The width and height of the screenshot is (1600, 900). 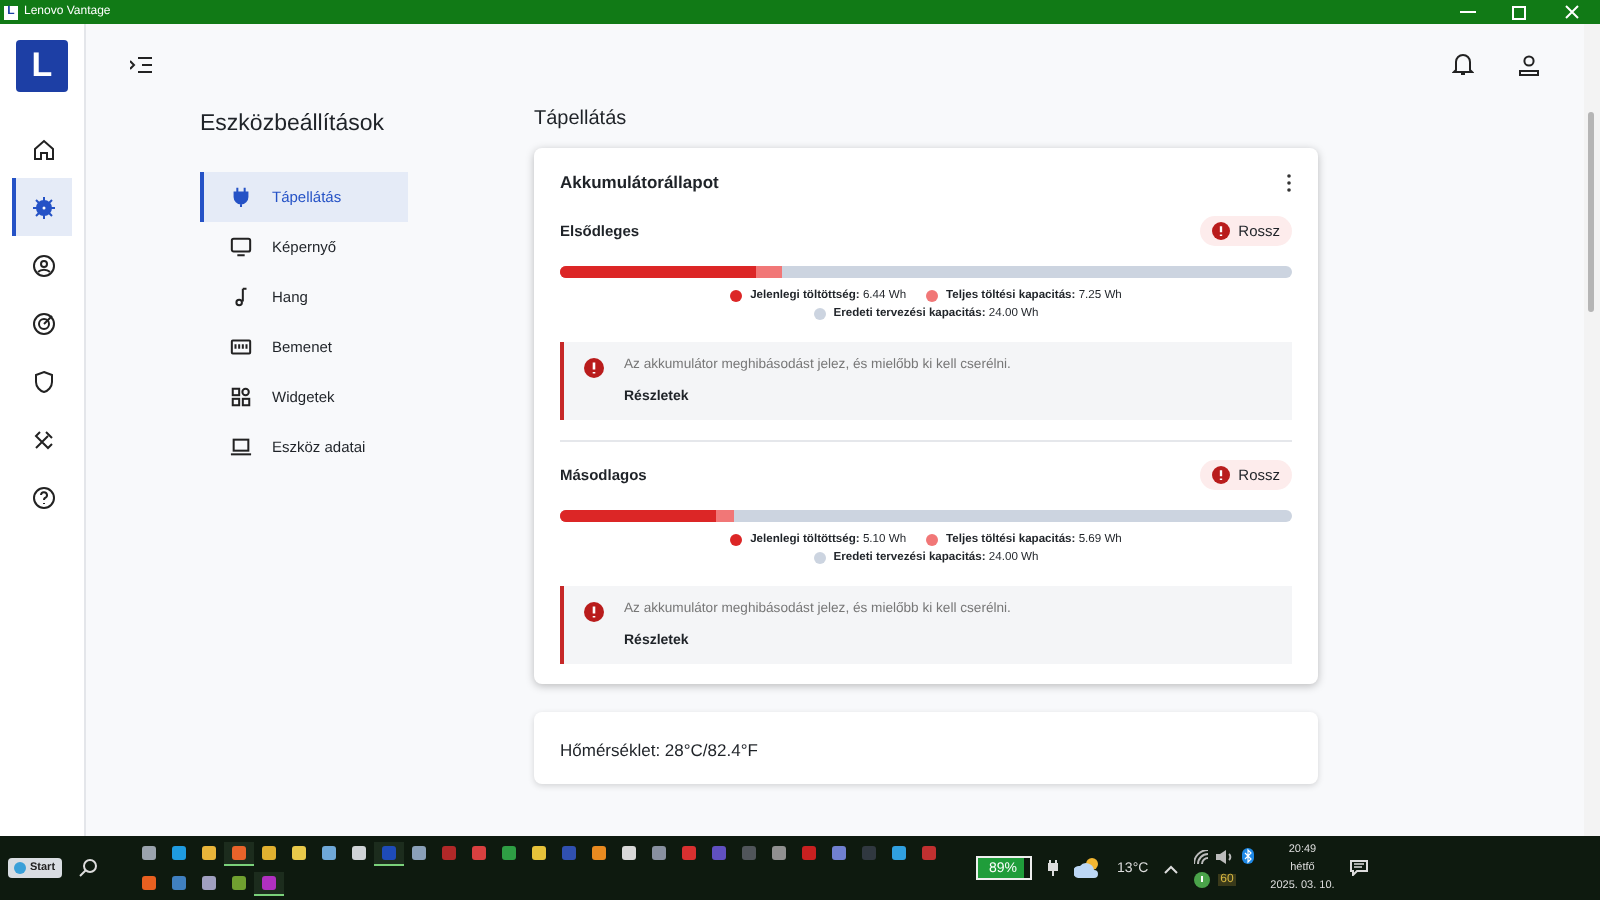 What do you see at coordinates (241, 397) in the screenshot?
I see `widgets-icon` at bounding box center [241, 397].